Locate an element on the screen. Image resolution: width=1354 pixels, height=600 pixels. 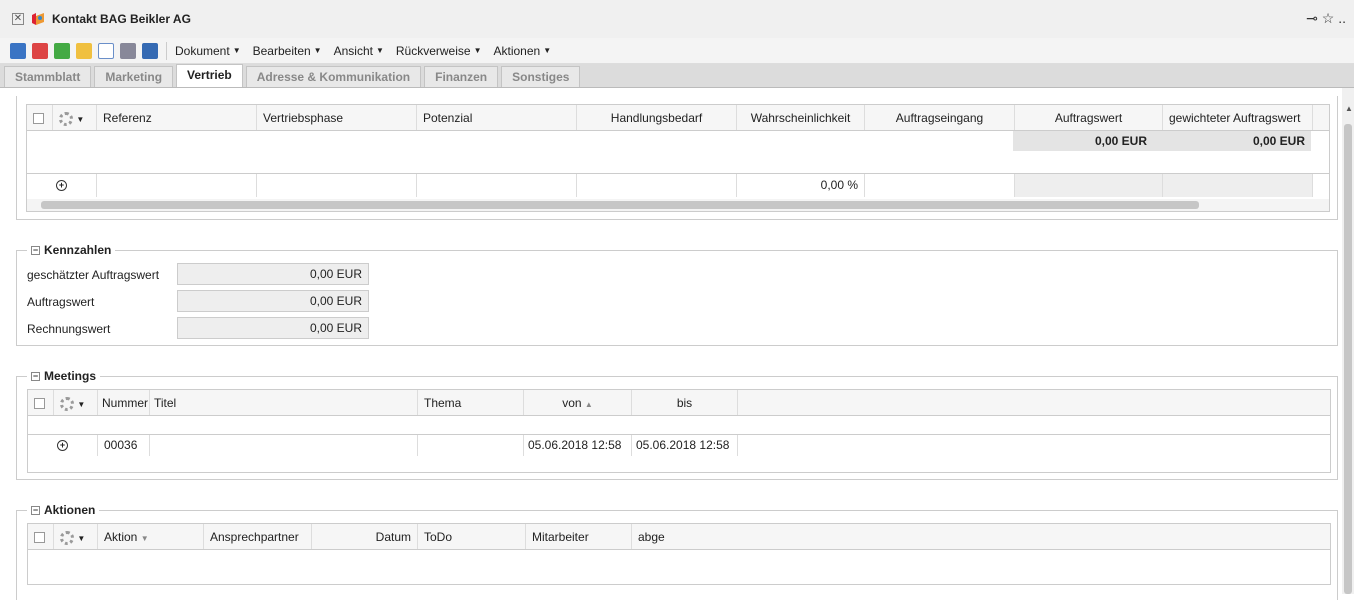
tab-sonstiges: Sonstiges is located at coordinates (541, 76).